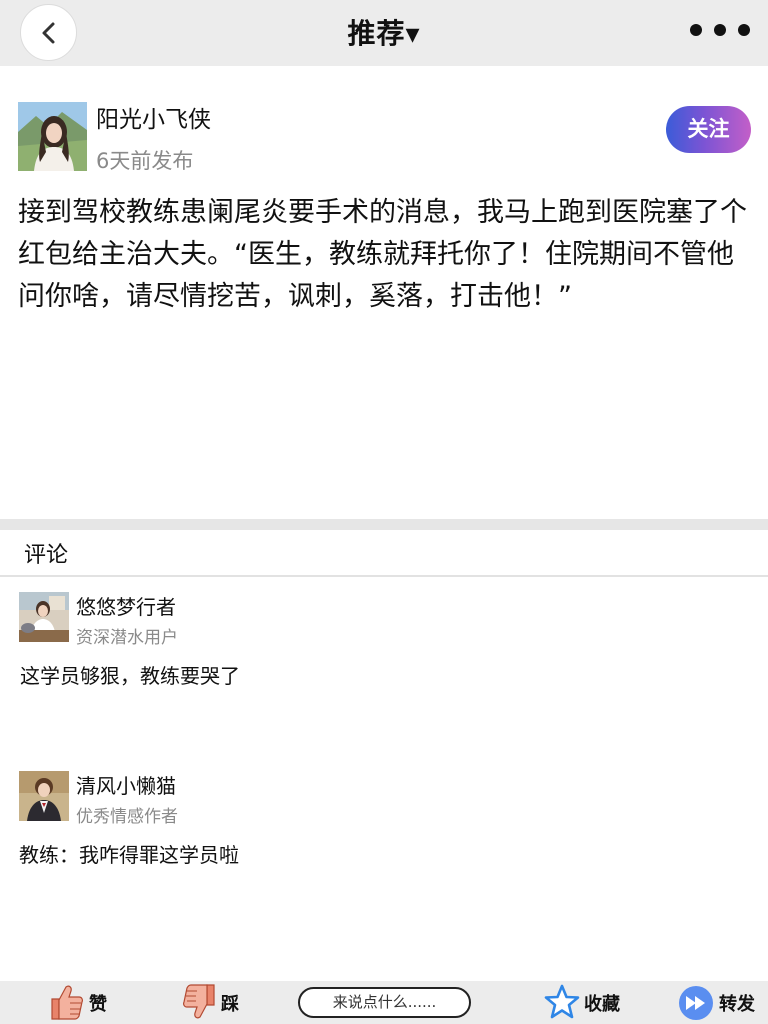  I want to click on comments-section-title: 评论, so click(46, 555).